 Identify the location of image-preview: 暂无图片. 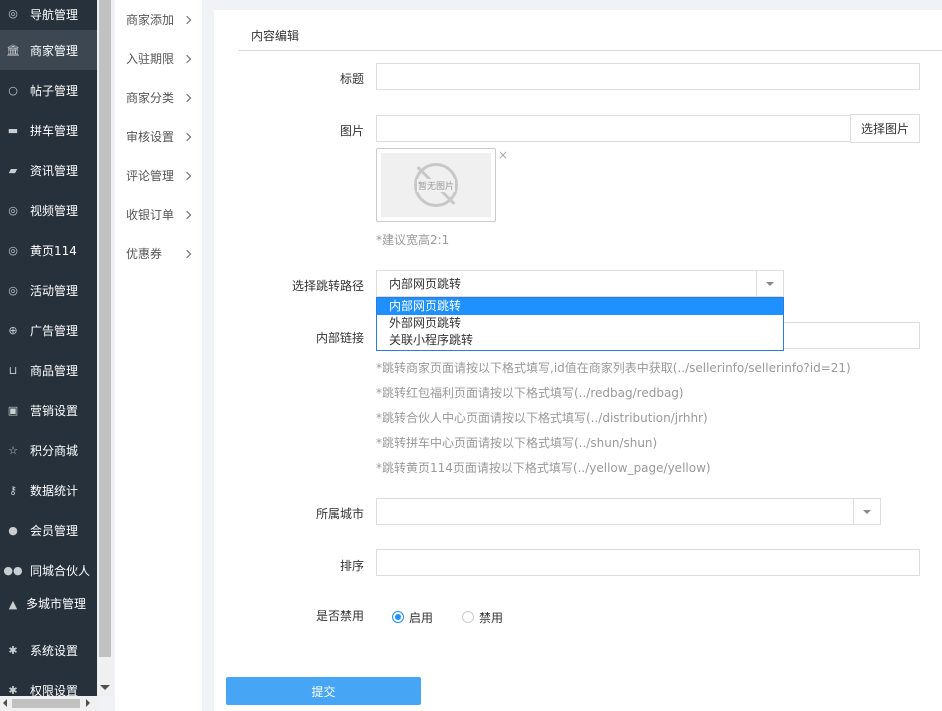
(436, 185).